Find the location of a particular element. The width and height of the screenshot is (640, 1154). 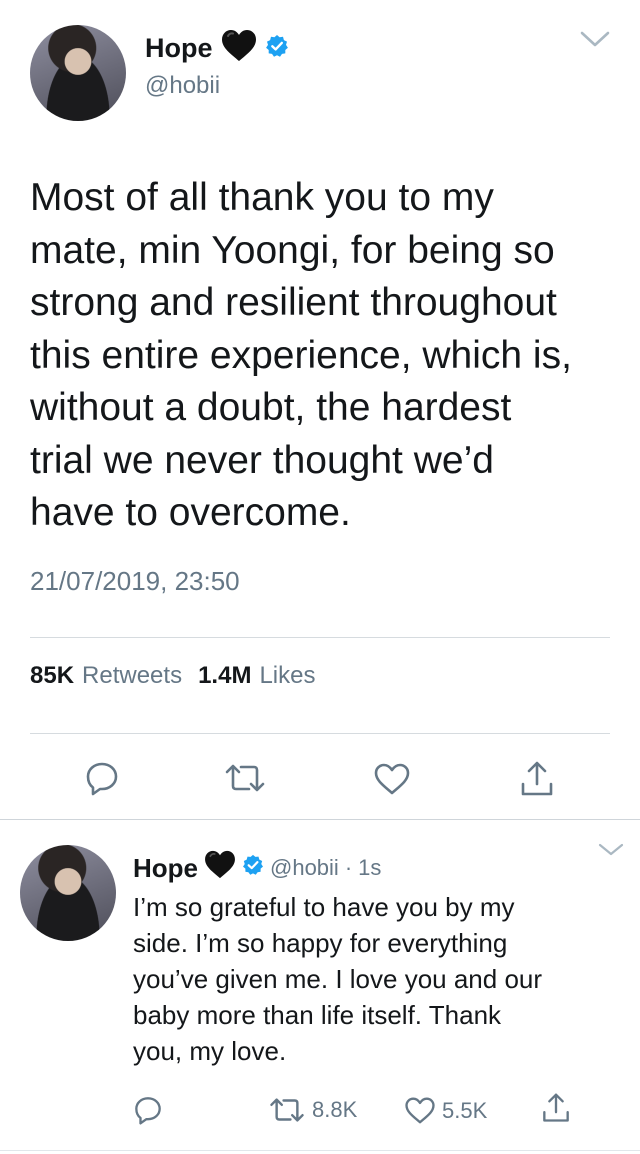

main-tweet-avatar is located at coordinates (78, 73).